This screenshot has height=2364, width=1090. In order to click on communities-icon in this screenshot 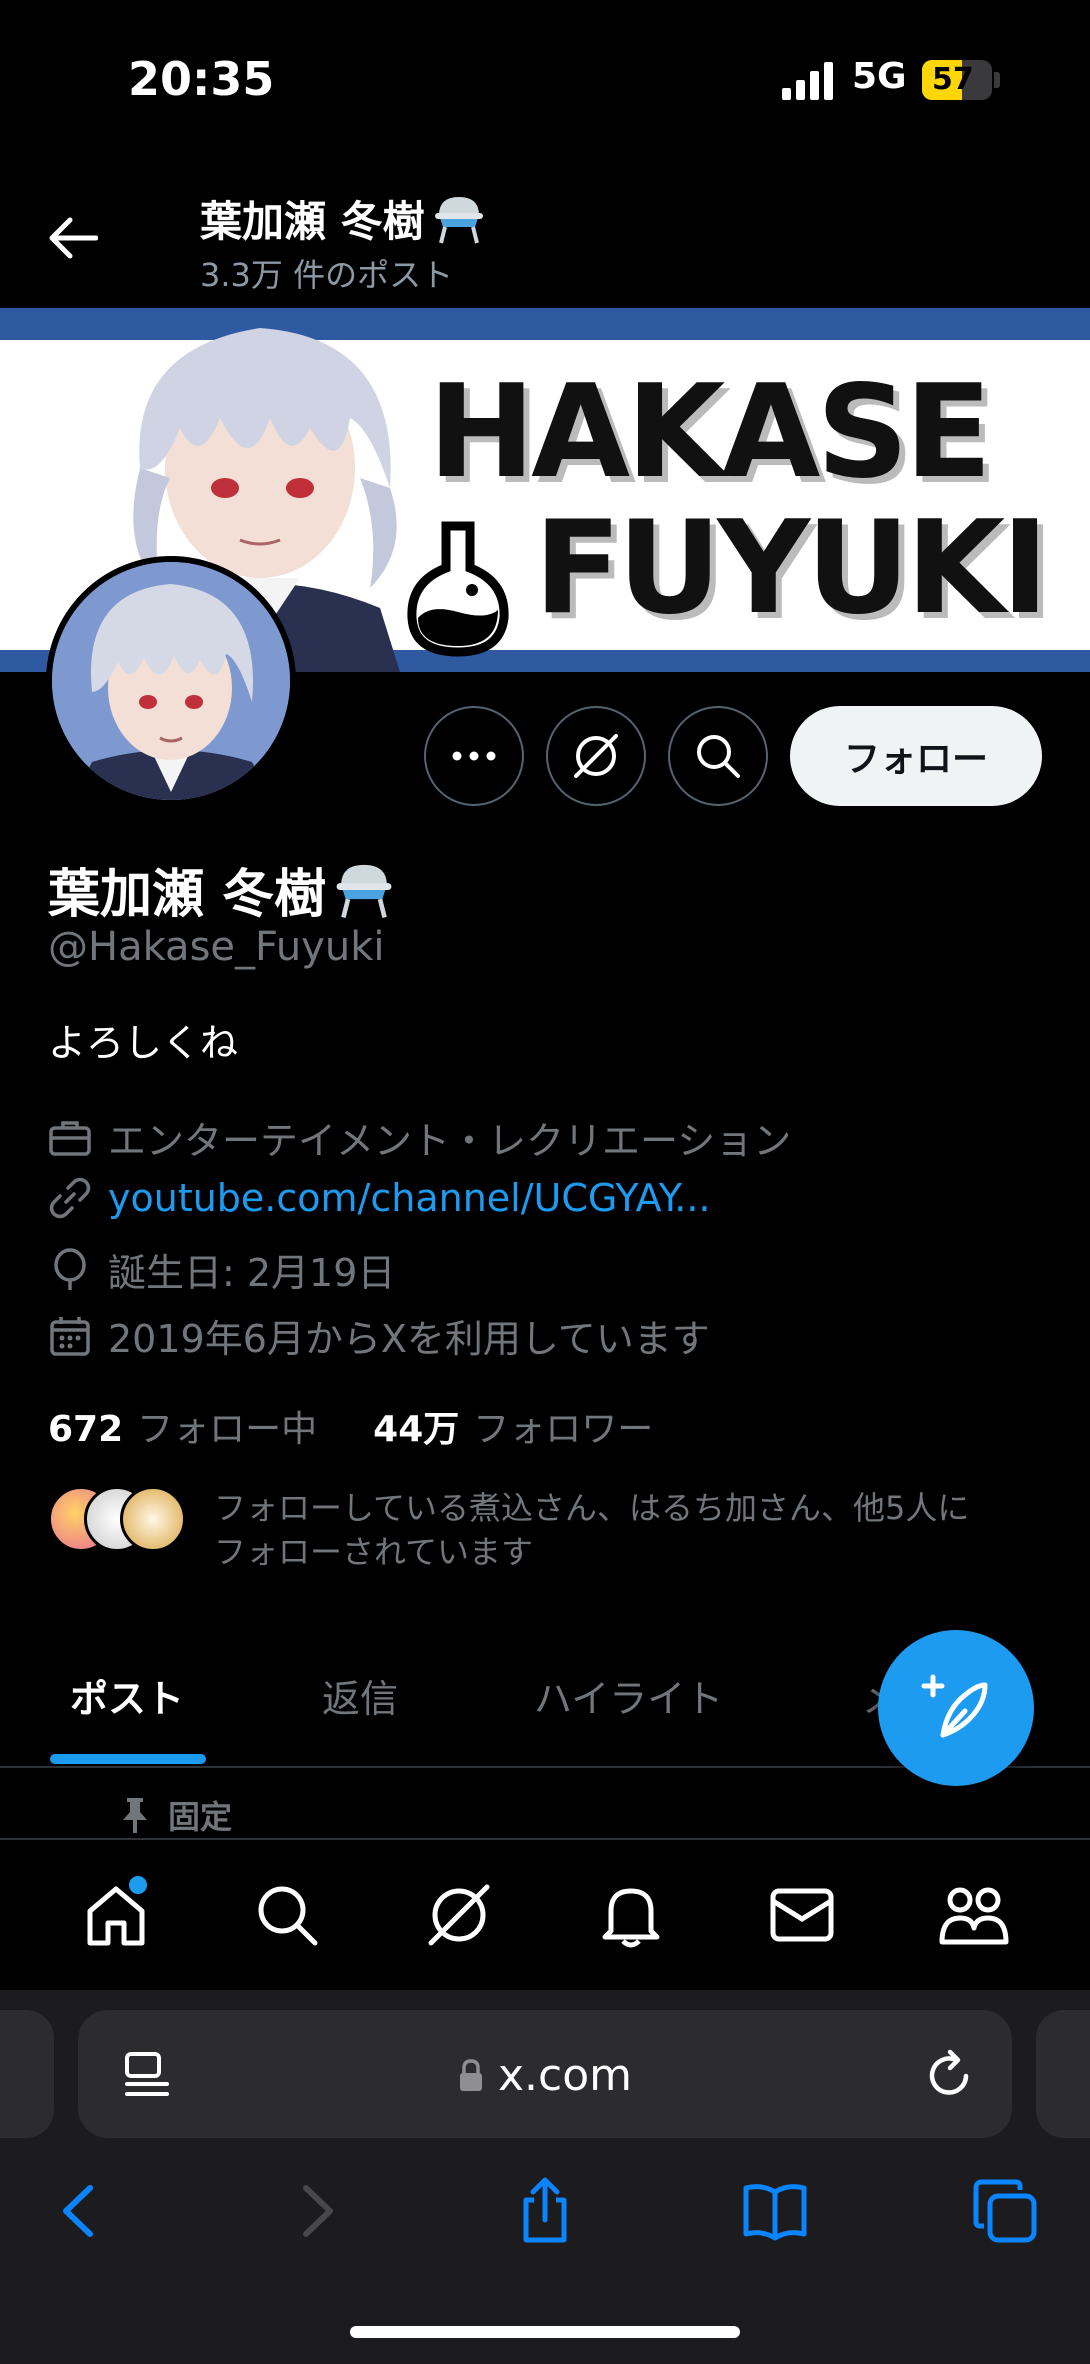, I will do `click(974, 1916)`.